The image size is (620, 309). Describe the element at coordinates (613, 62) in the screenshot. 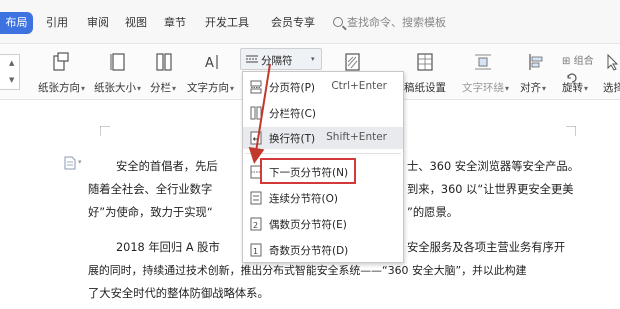

I see `select-icon` at that location.